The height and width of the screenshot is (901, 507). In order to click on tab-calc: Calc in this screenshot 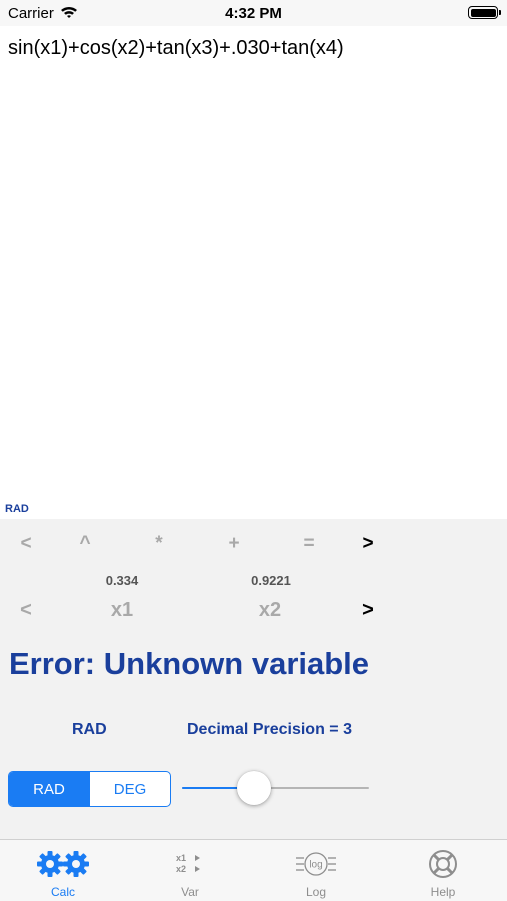, I will do `click(63, 870)`.